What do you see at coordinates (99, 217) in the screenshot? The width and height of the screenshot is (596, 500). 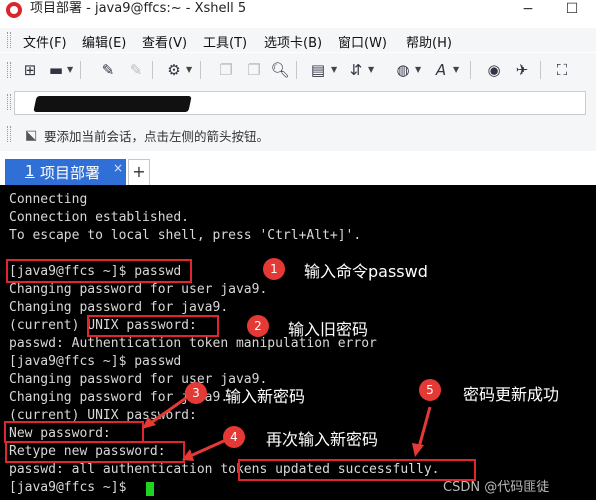 I see `terminal-line: Connection established.` at bounding box center [99, 217].